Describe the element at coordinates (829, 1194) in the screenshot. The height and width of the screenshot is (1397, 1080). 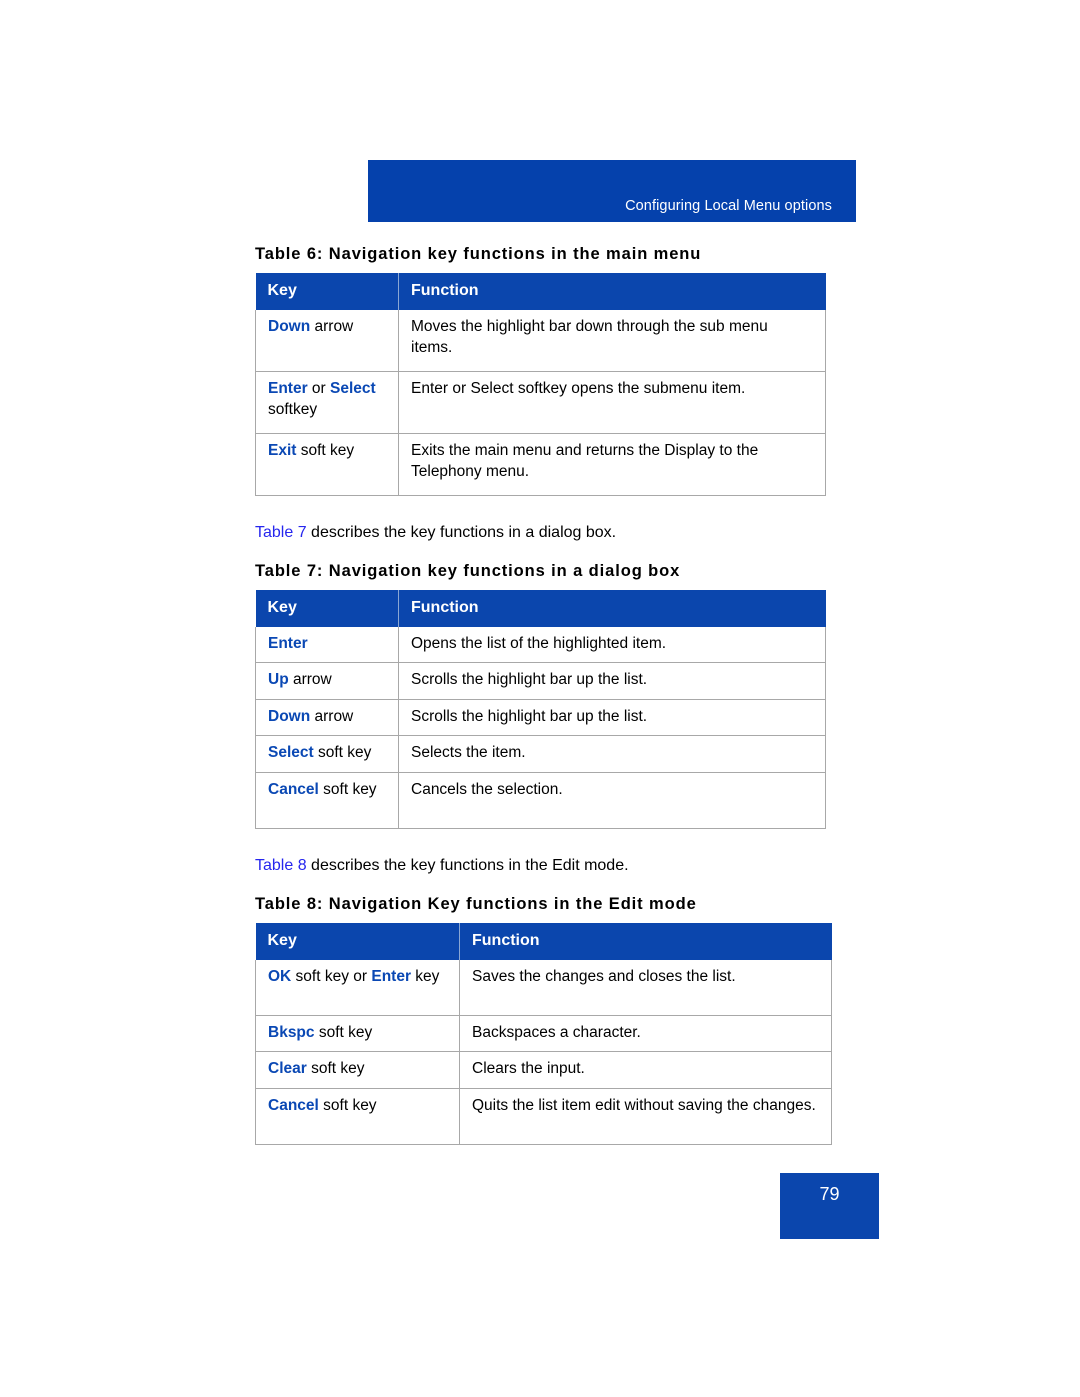
I see `page-number: 79` at that location.